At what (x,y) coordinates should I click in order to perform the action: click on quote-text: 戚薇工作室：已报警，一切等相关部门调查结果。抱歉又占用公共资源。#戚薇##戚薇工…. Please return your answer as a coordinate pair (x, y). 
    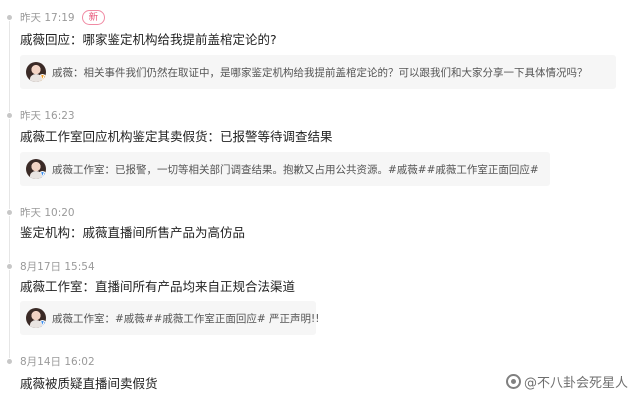
    Looking at the image, I should click on (295, 169).